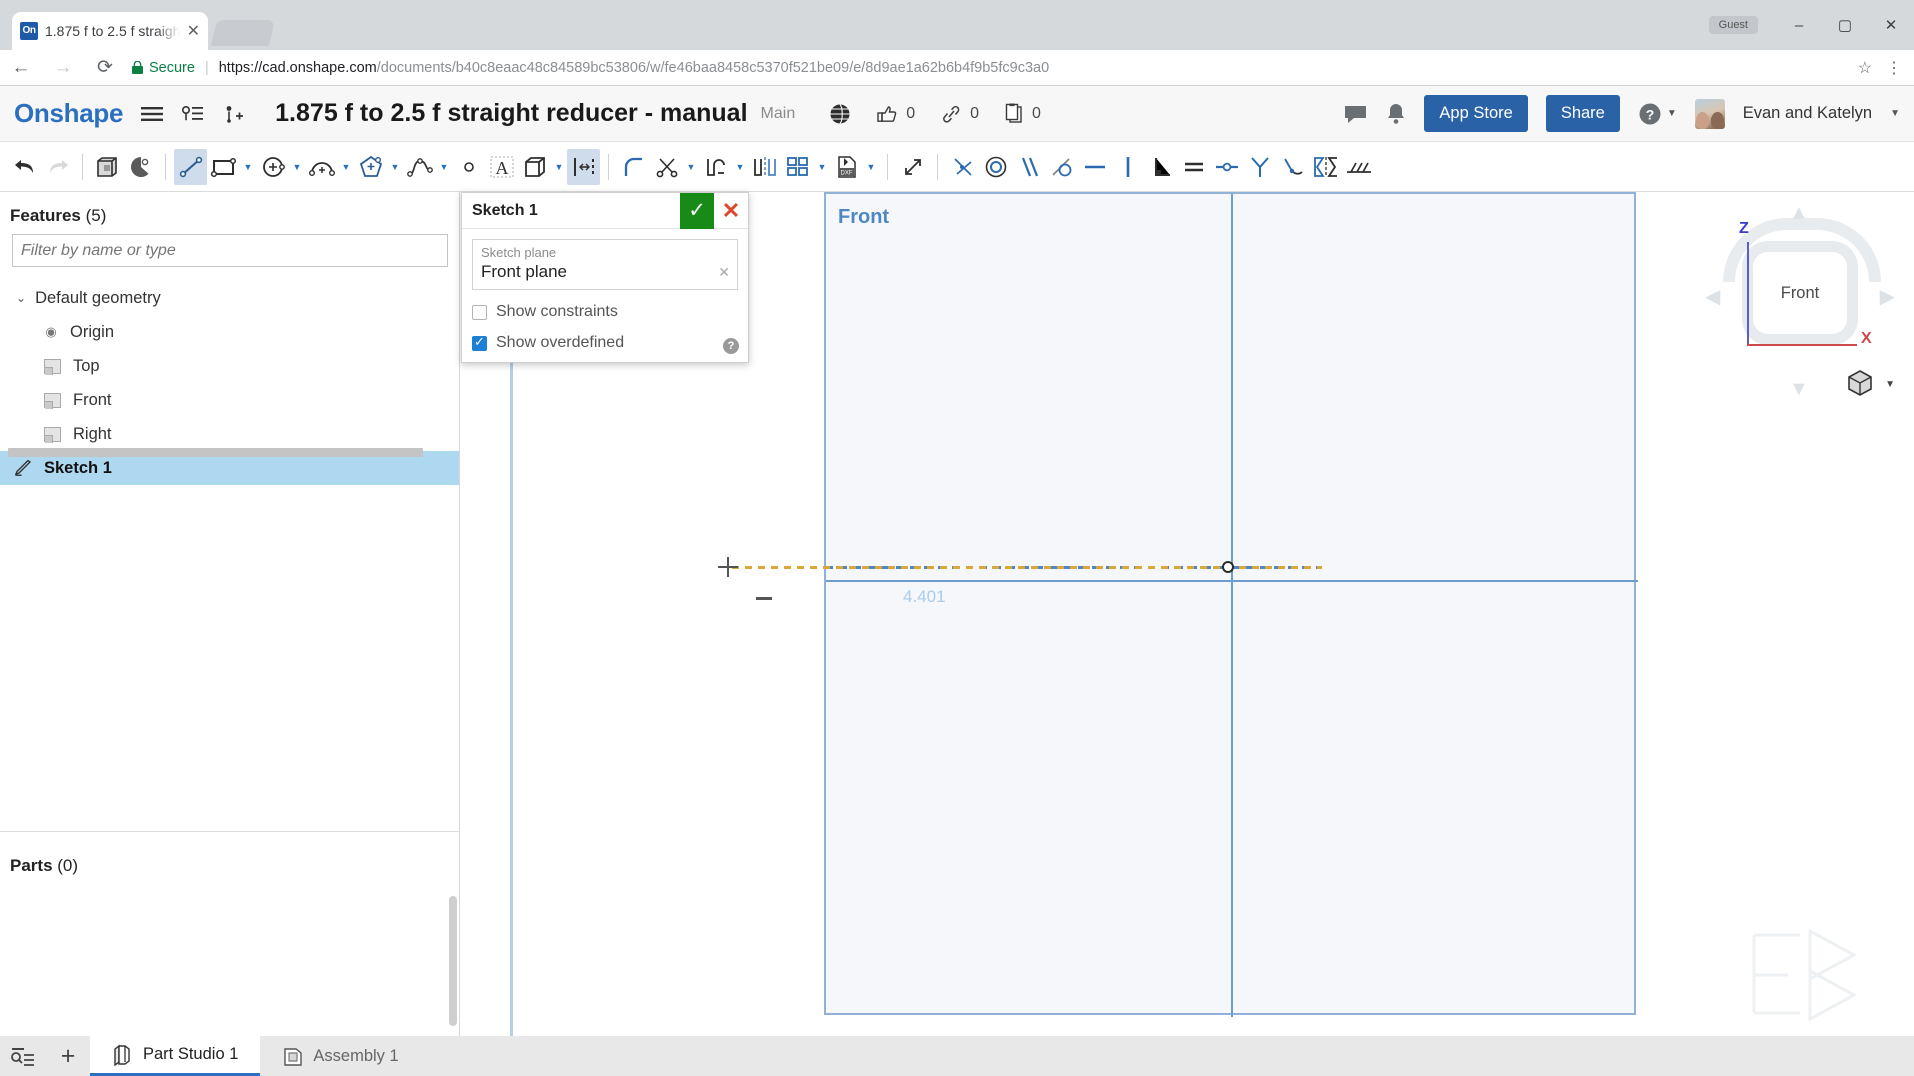  I want to click on cancel-button: ✕, so click(731, 211).